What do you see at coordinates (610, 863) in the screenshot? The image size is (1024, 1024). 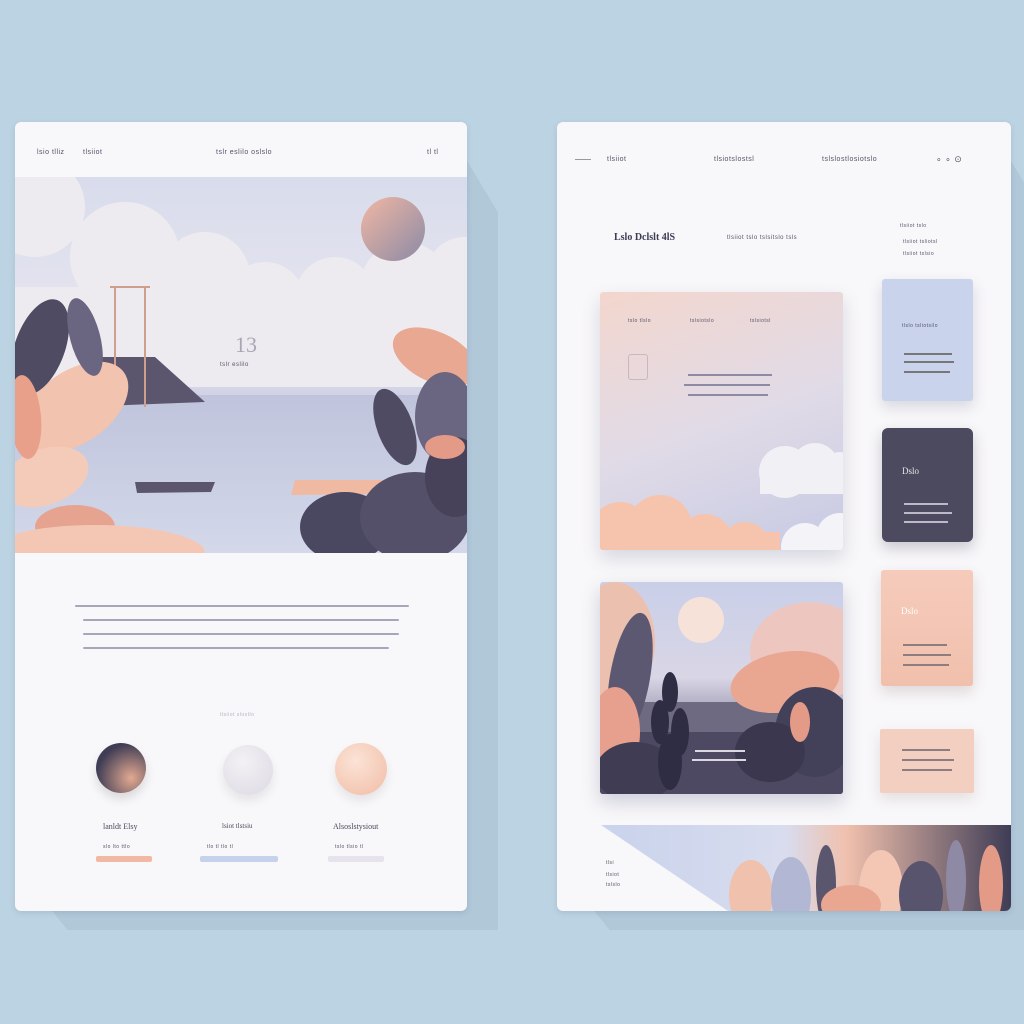 I see `bottom-text: tlsi` at bounding box center [610, 863].